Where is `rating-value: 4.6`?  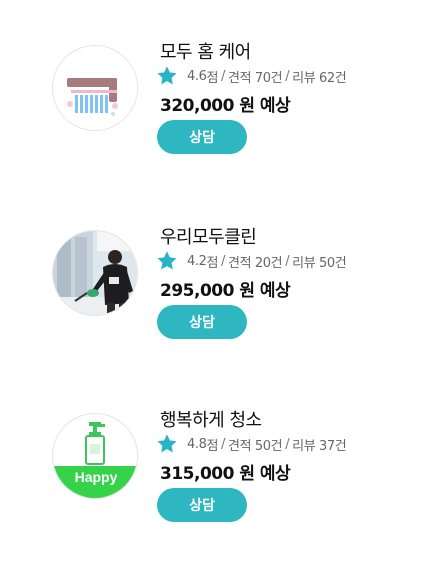
rating-value: 4.6 is located at coordinates (197, 76).